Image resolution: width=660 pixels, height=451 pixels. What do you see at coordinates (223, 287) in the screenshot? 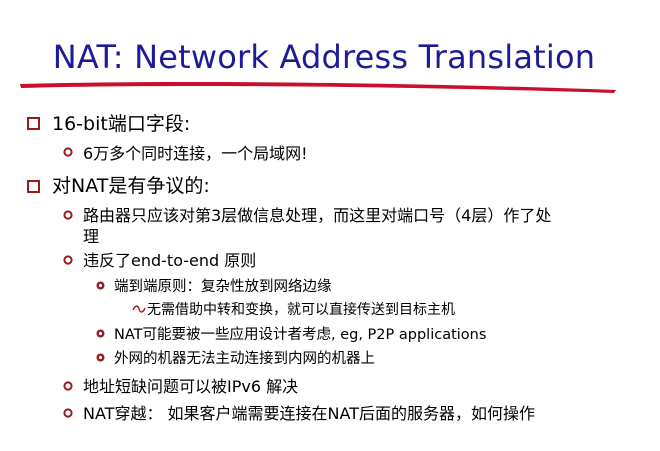
I see `bullet-text: 端到端原则：复杂性放到网络边缘` at bounding box center [223, 287].